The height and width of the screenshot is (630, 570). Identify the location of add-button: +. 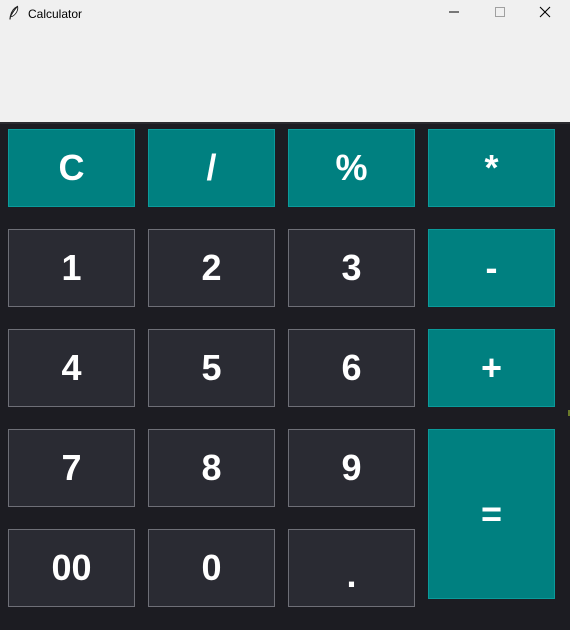
(491, 368).